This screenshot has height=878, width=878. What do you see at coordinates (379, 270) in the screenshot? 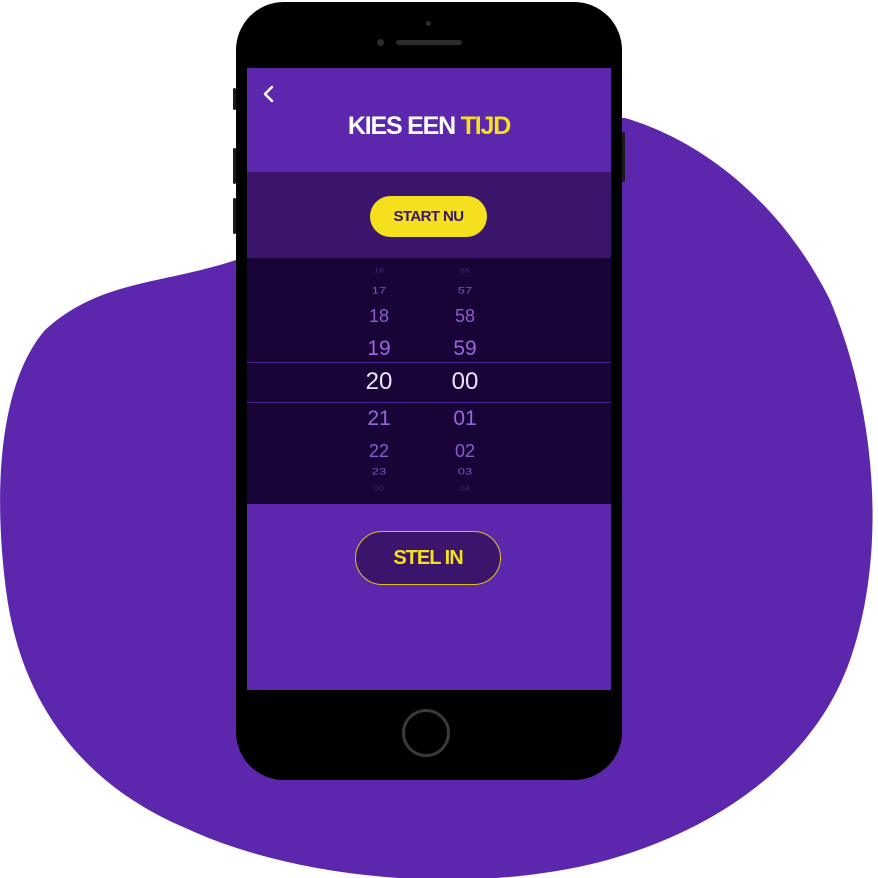
I see `hour-option: 16` at bounding box center [379, 270].